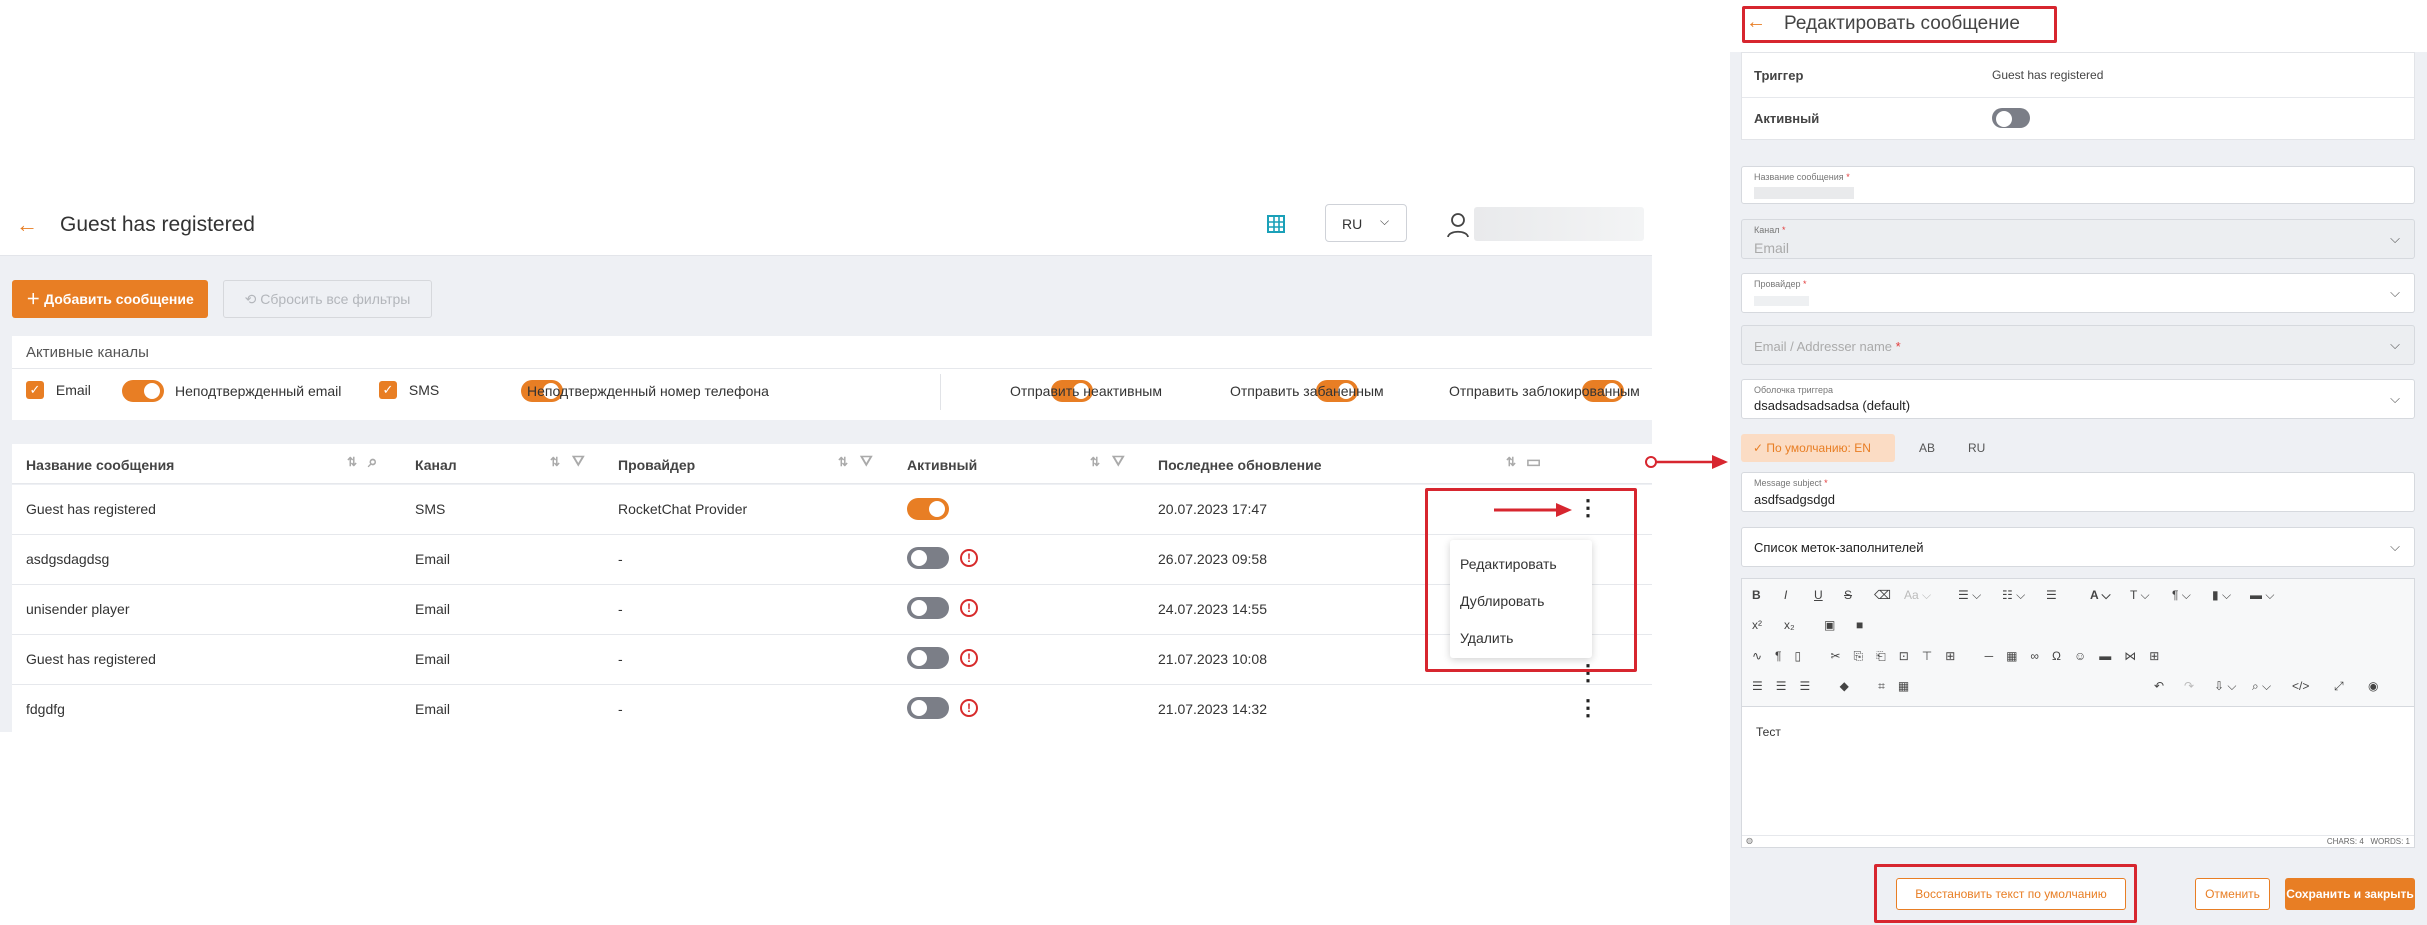 The width and height of the screenshot is (2427, 925). What do you see at coordinates (433, 559) in the screenshot?
I see `row-channel: Email` at bounding box center [433, 559].